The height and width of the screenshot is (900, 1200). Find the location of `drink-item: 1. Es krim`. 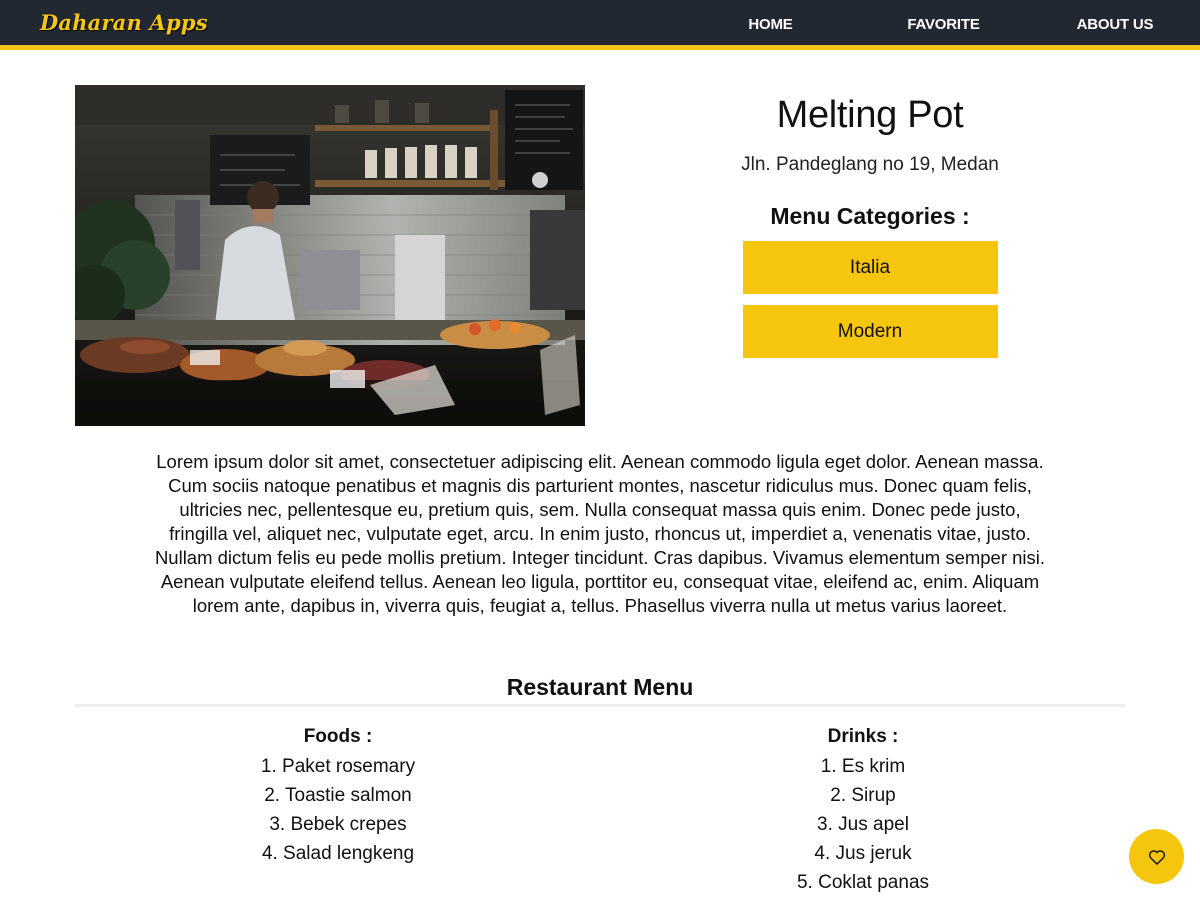

drink-item: 1. Es krim is located at coordinates (863, 766).